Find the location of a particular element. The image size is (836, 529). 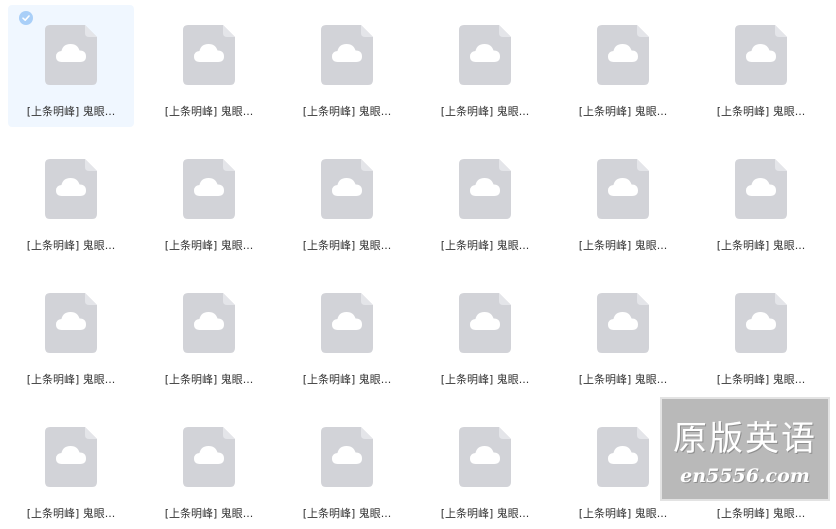

watermark: 原版英语 en5556.com is located at coordinates (745, 449).